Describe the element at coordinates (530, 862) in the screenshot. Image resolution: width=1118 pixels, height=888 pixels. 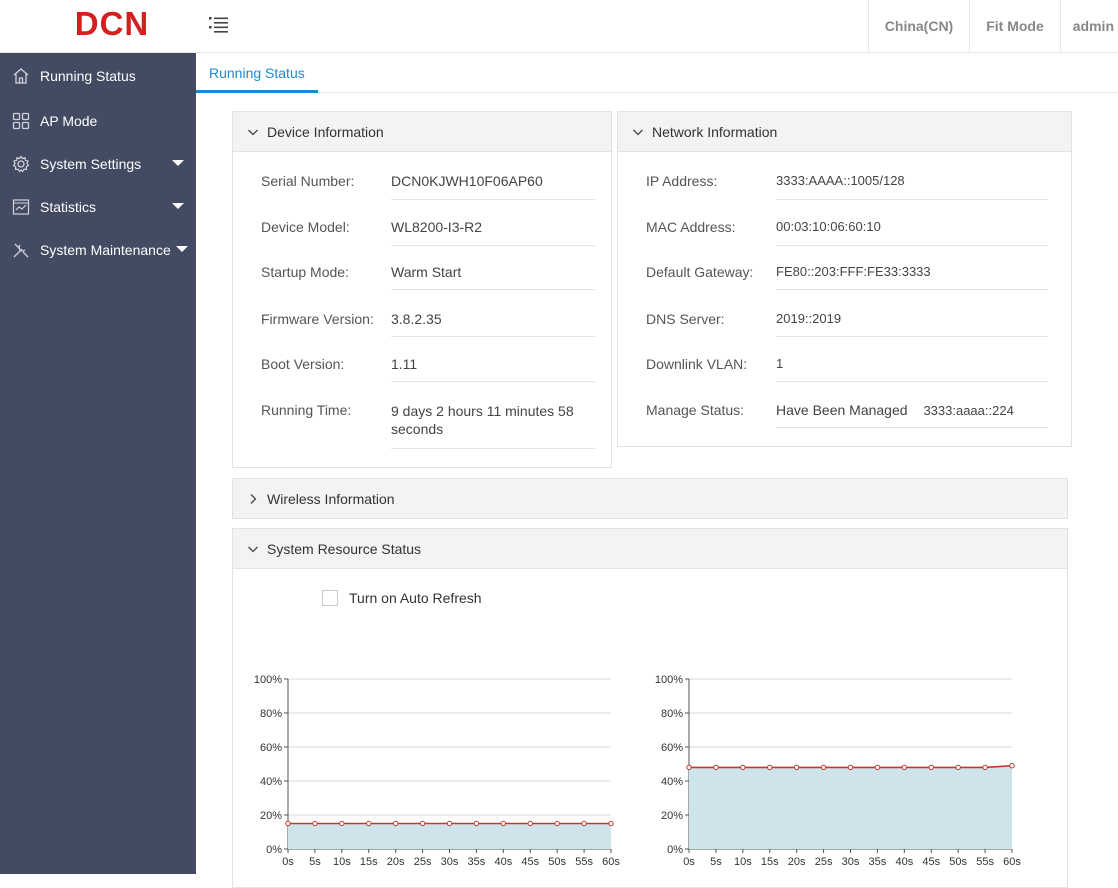
I see `x-tick-label: 45s` at that location.